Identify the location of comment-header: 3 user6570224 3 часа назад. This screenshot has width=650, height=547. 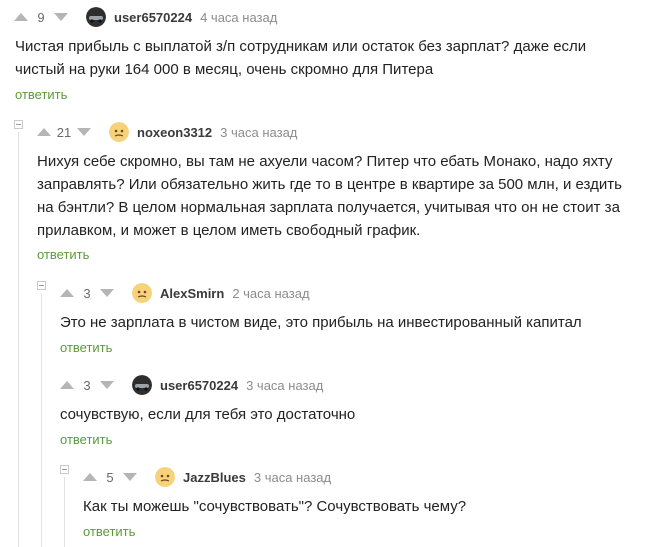
(191, 385).